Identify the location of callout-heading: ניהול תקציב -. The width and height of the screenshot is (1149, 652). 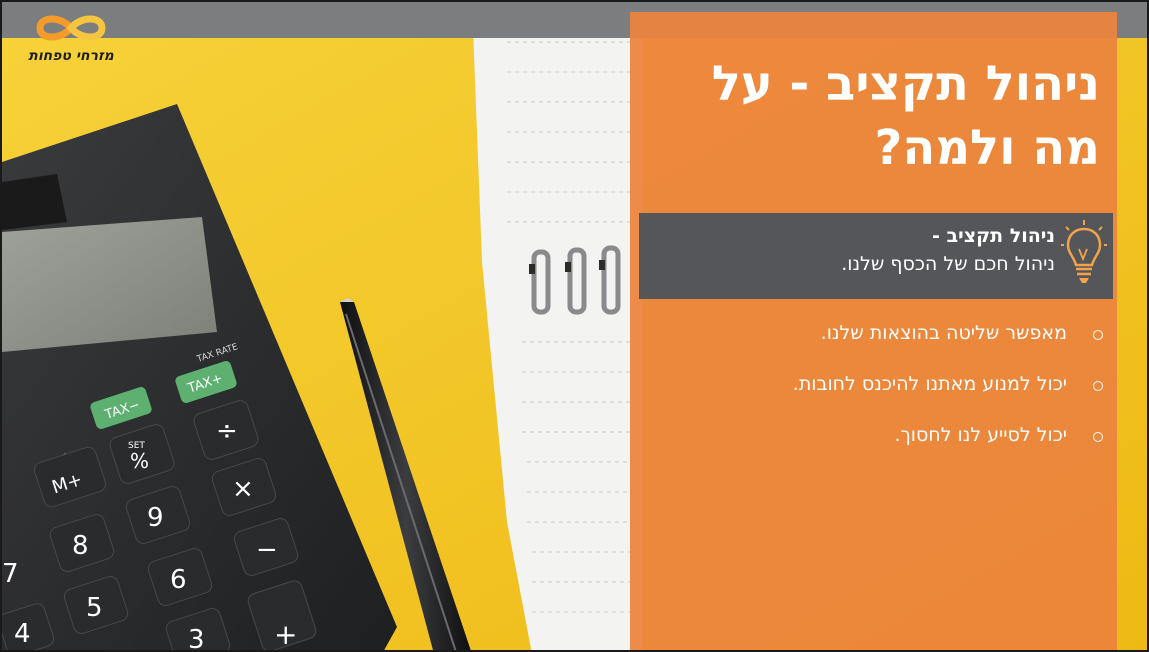
(993, 236).